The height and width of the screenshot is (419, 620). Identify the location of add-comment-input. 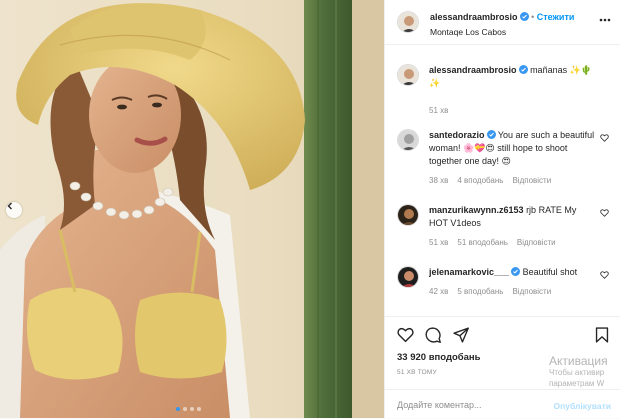
(472, 405).